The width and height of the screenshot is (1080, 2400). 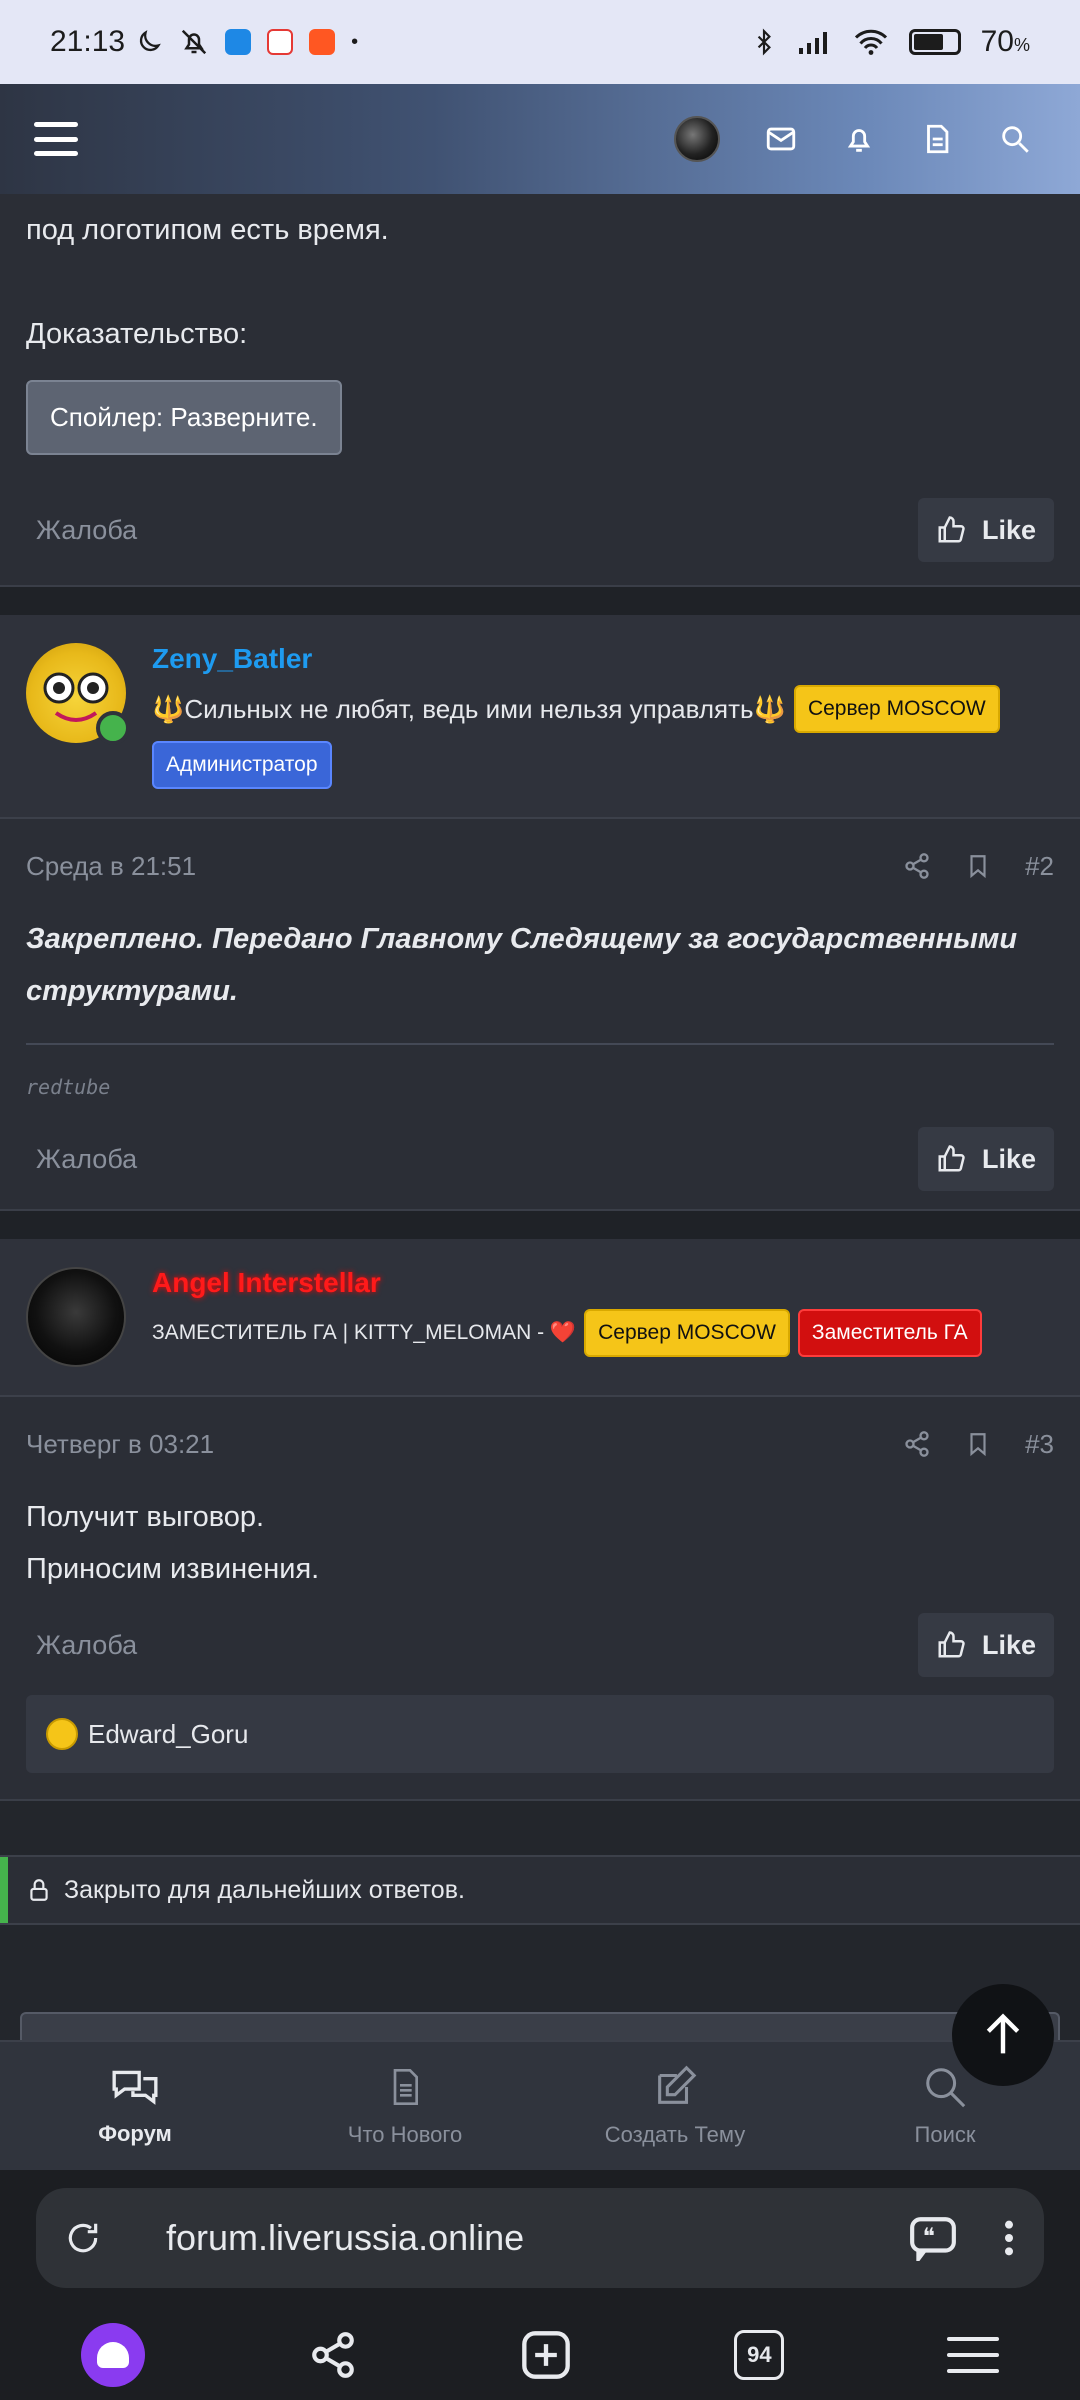 I want to click on post-number: #2, so click(x=1039, y=866).